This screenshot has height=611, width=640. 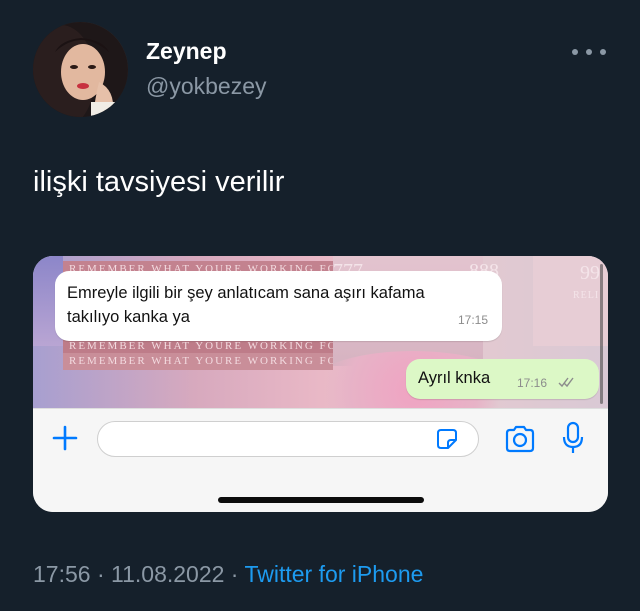 I want to click on message-time: 17:16, so click(x=532, y=383).